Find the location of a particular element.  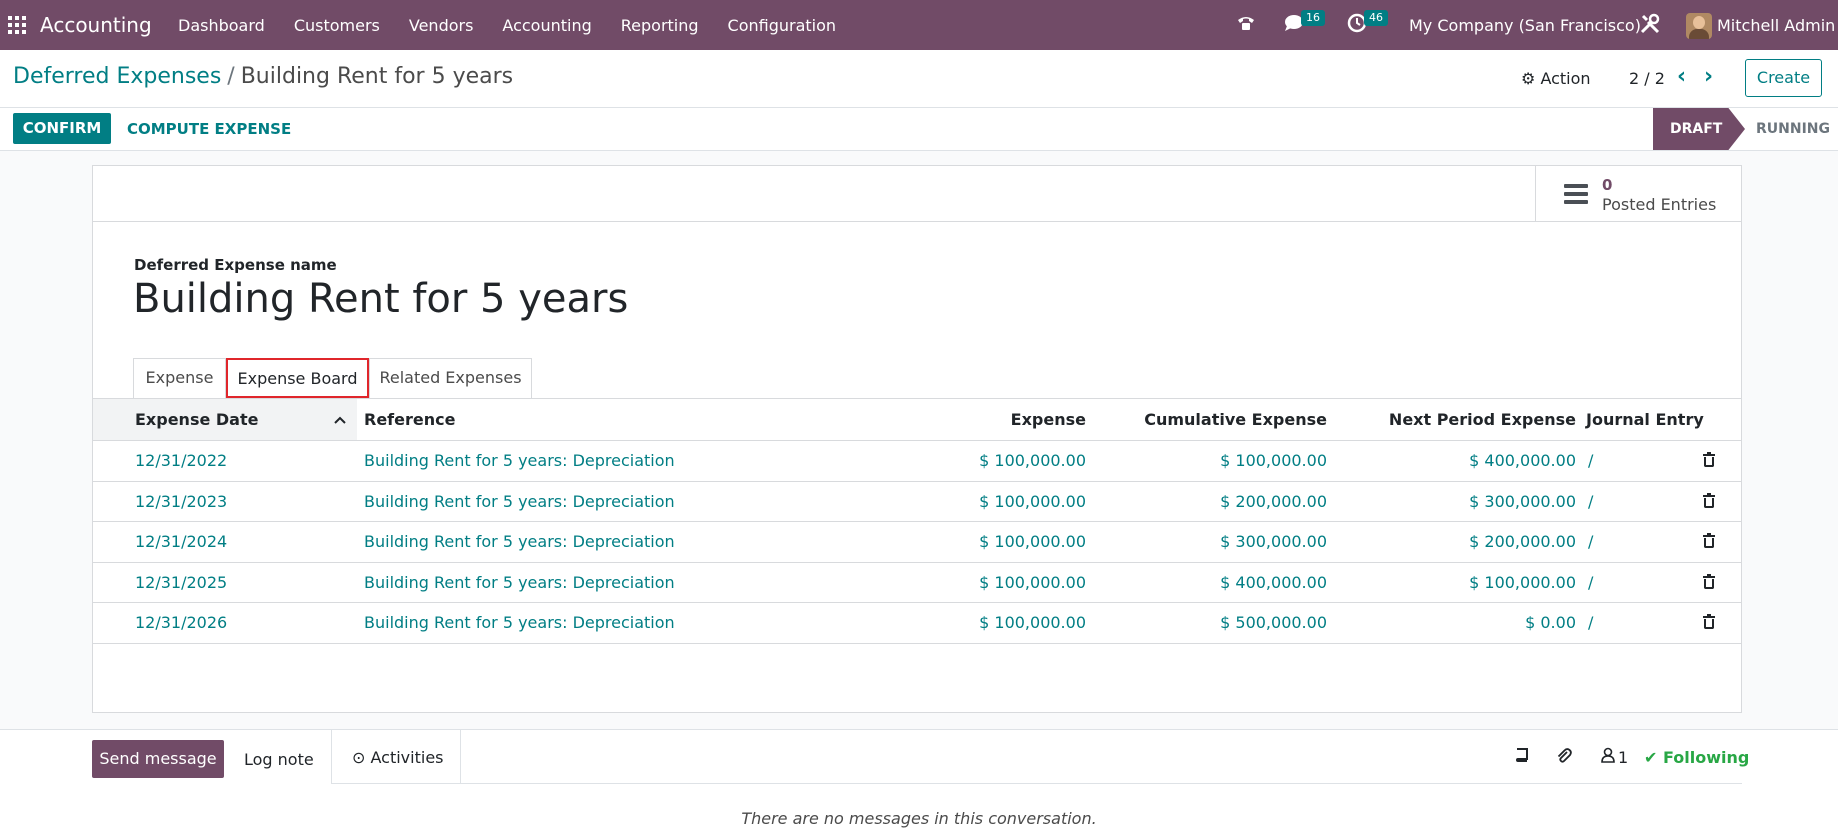

book-icon is located at coordinates (1522, 757).